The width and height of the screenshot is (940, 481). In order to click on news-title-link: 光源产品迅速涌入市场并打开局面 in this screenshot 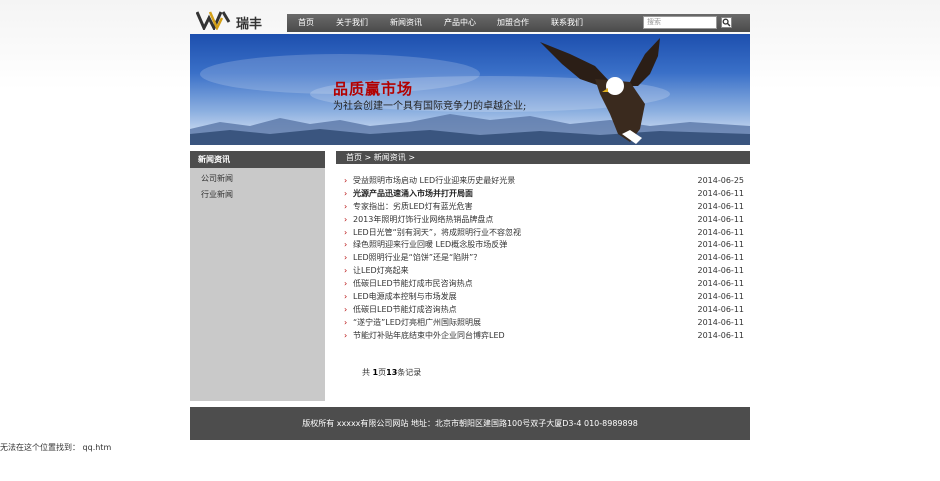, I will do `click(413, 194)`.